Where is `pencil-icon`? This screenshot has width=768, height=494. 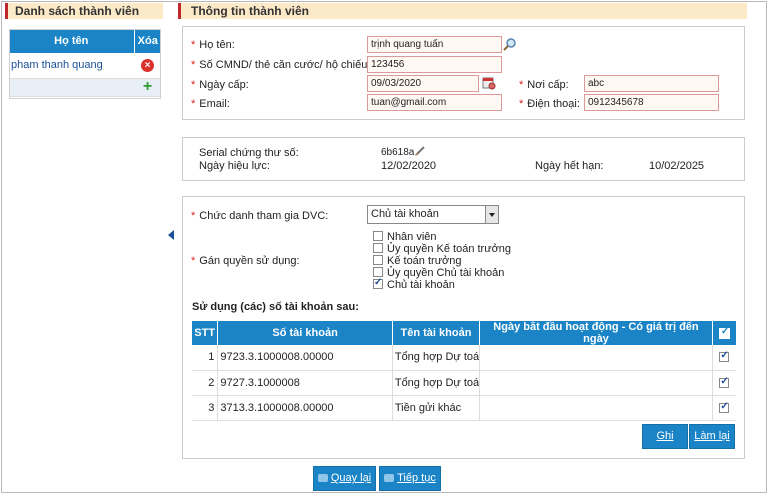 pencil-icon is located at coordinates (420, 151).